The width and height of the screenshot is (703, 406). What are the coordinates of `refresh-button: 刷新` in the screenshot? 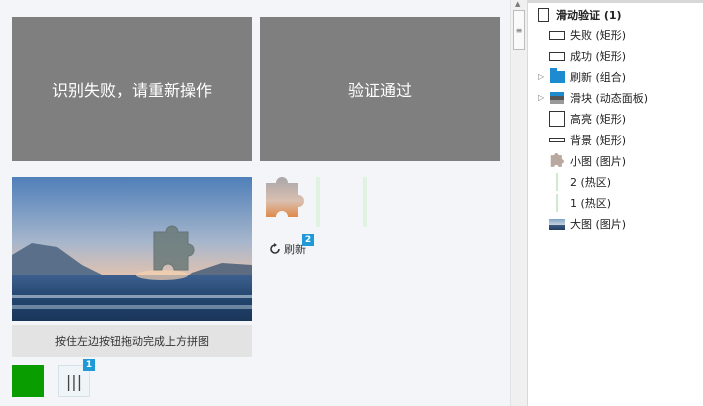 It's located at (287, 249).